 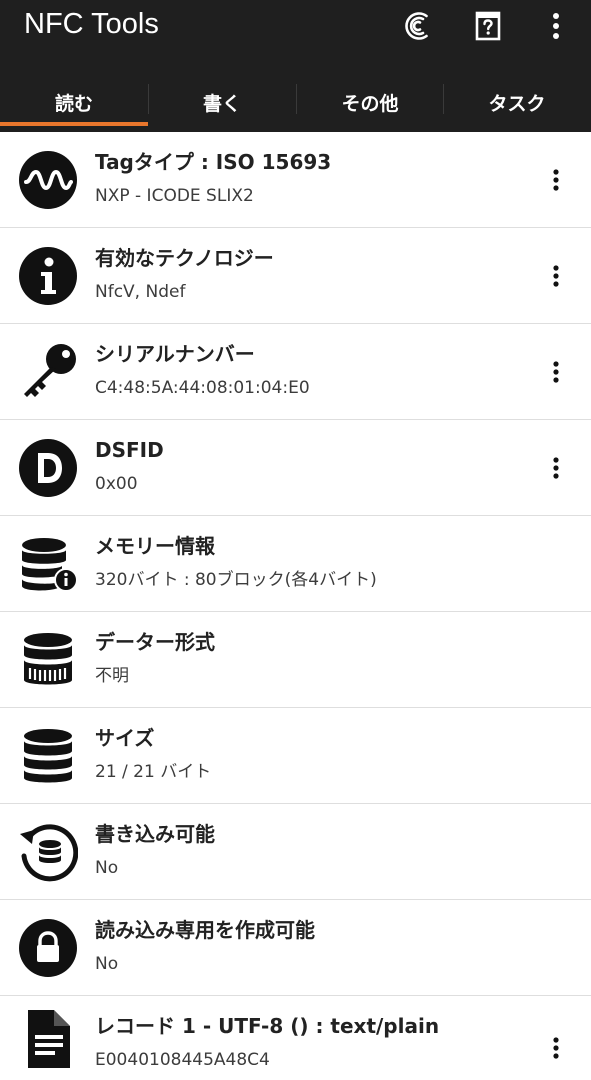 What do you see at coordinates (175, 354) in the screenshot?
I see `row-title: シリアルナンバー` at bounding box center [175, 354].